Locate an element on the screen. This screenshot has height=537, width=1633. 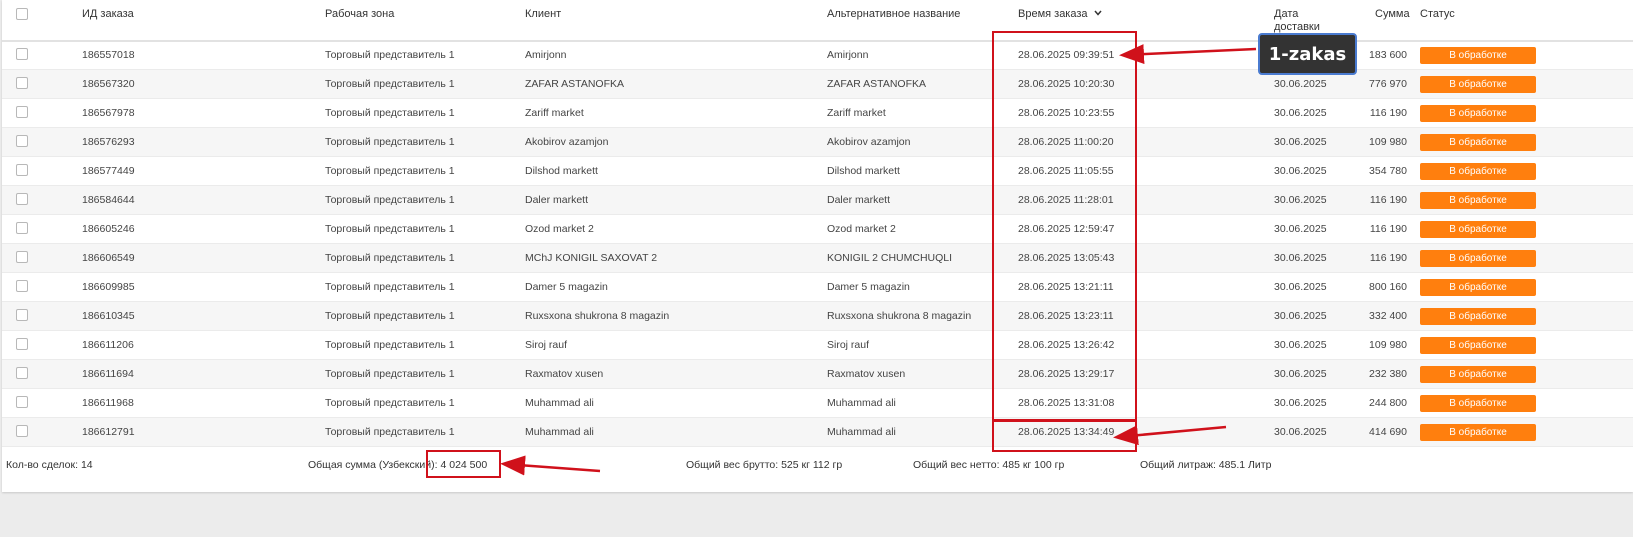
arrow-to-total-sum is located at coordinates (550, 465).